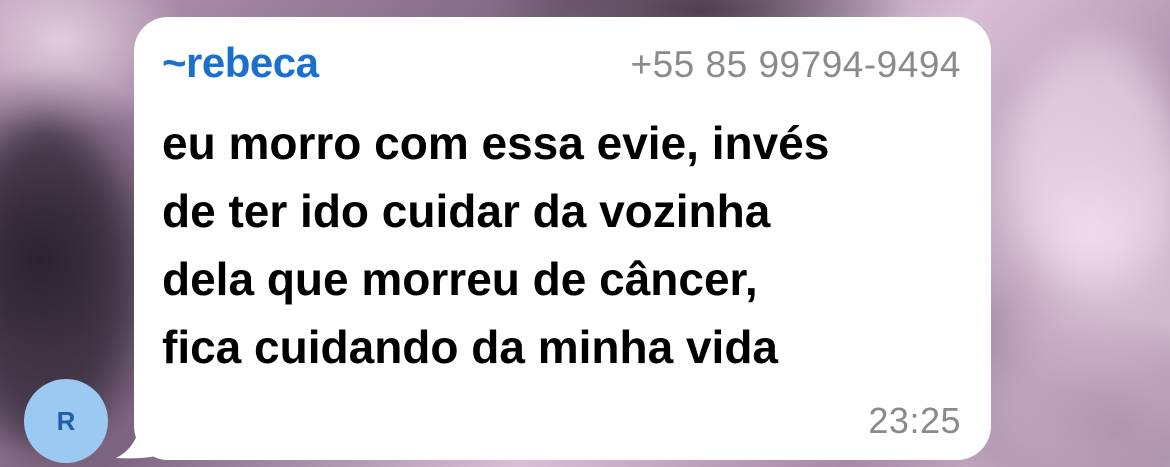 The height and width of the screenshot is (467, 1170). I want to click on avatar-initial: R, so click(66, 420).